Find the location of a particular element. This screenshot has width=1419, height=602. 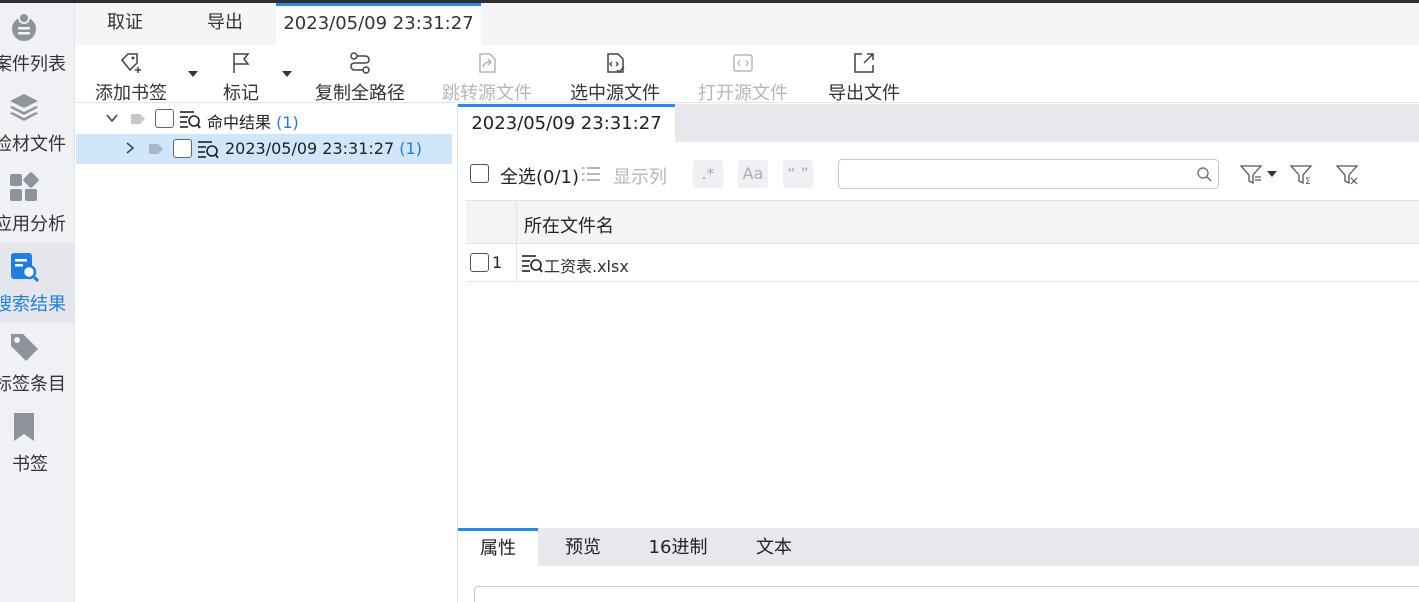

select-all-label: 全选(0/1) is located at coordinates (539, 176).